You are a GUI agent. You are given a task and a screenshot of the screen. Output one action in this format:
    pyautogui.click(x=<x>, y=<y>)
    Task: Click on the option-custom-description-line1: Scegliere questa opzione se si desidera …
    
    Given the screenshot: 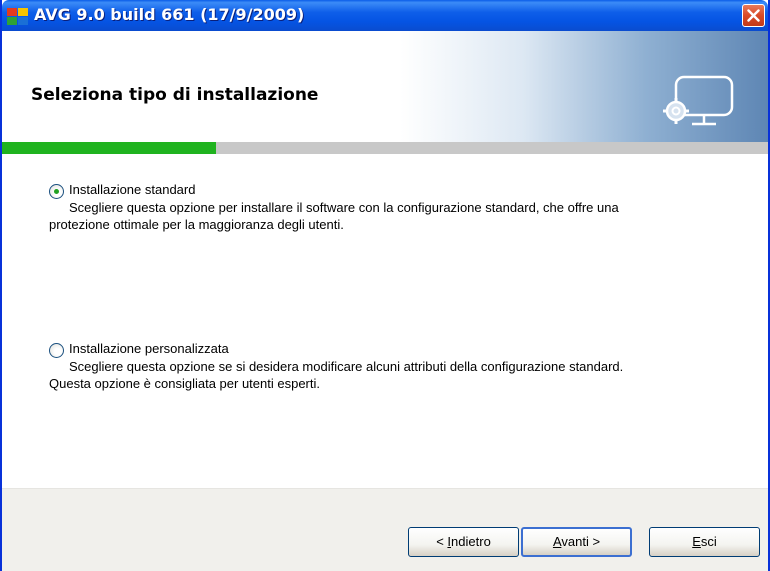 What is the action you would take?
    pyautogui.click(x=346, y=366)
    